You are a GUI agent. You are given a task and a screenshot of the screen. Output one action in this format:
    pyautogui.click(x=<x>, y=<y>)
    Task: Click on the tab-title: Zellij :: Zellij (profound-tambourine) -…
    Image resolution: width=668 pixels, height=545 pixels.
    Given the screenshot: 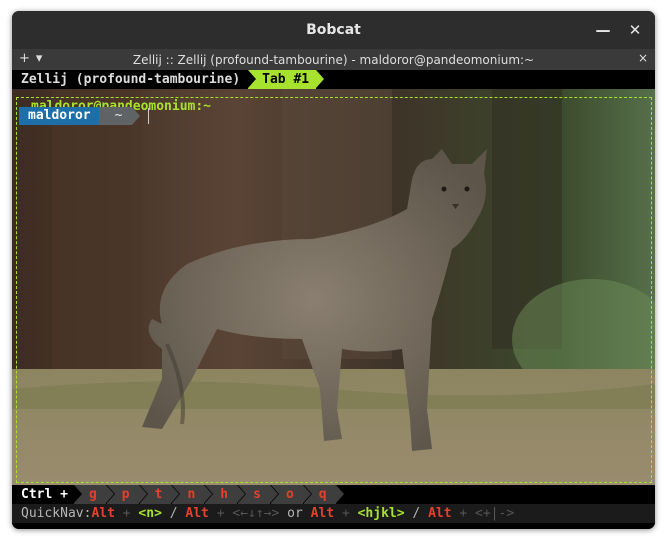 What is the action you would take?
    pyautogui.click(x=333, y=60)
    